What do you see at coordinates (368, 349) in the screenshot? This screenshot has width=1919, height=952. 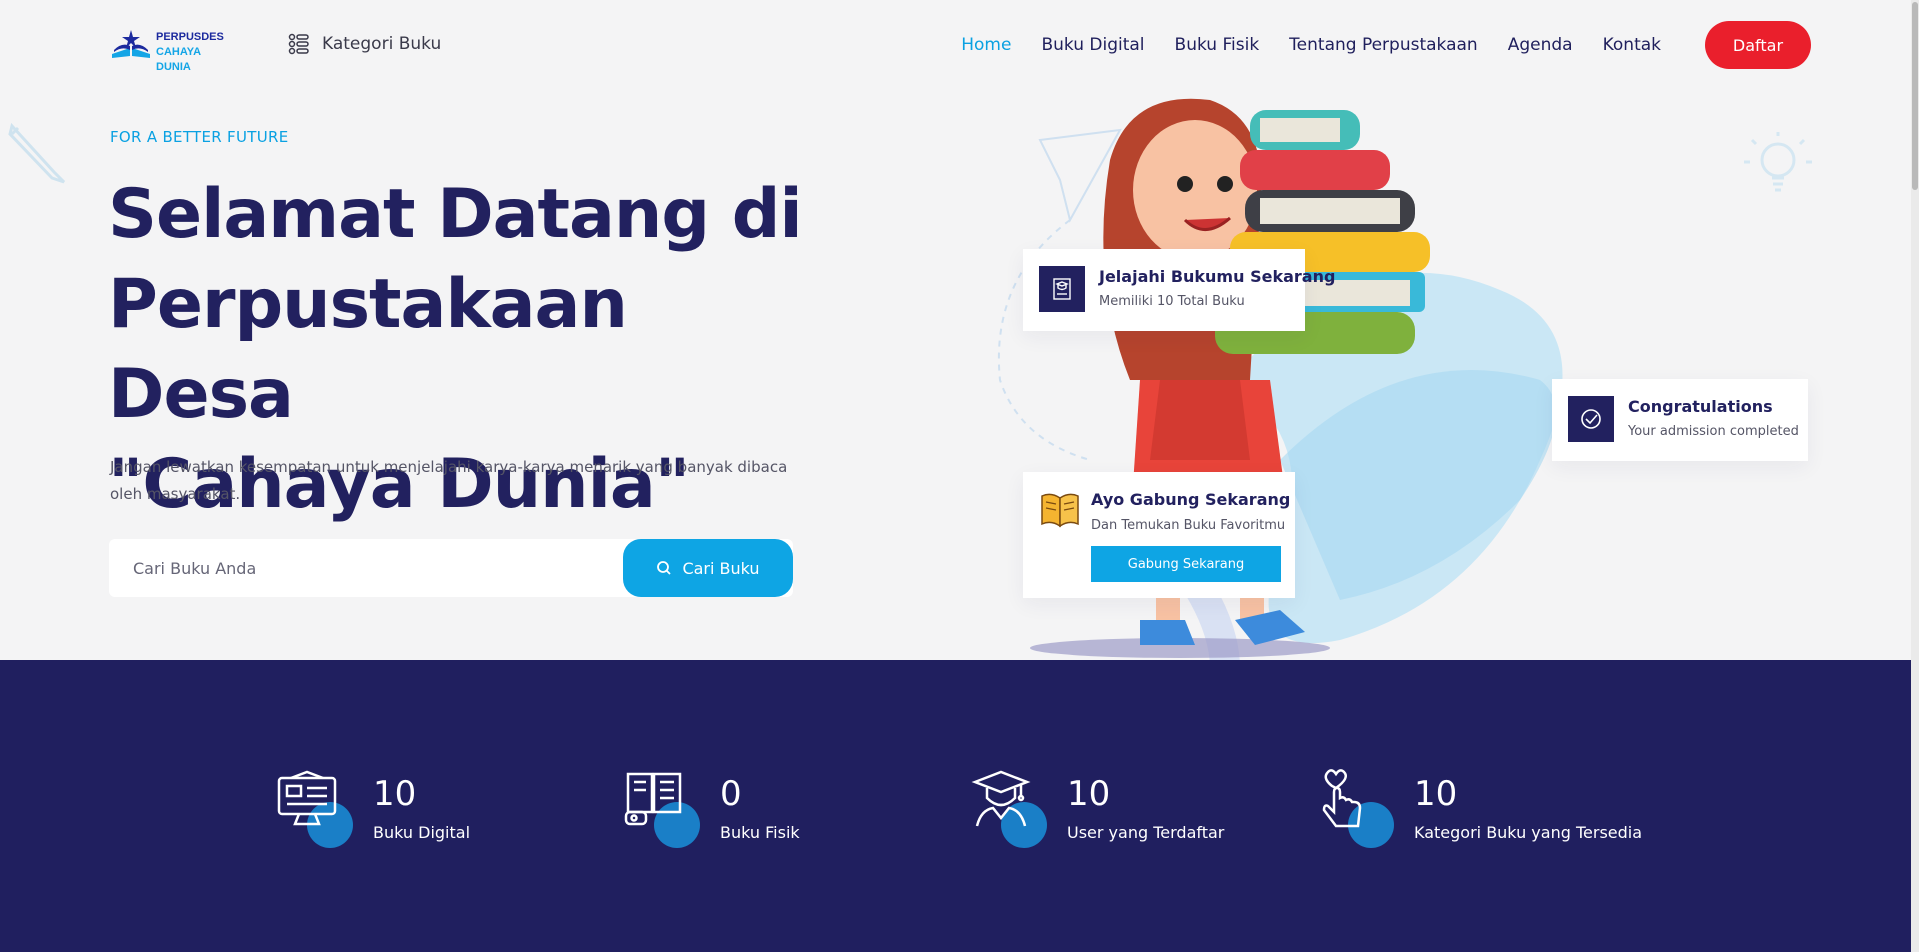 I see `hero-title-line-2: Perpustakaan Desa` at bounding box center [368, 349].